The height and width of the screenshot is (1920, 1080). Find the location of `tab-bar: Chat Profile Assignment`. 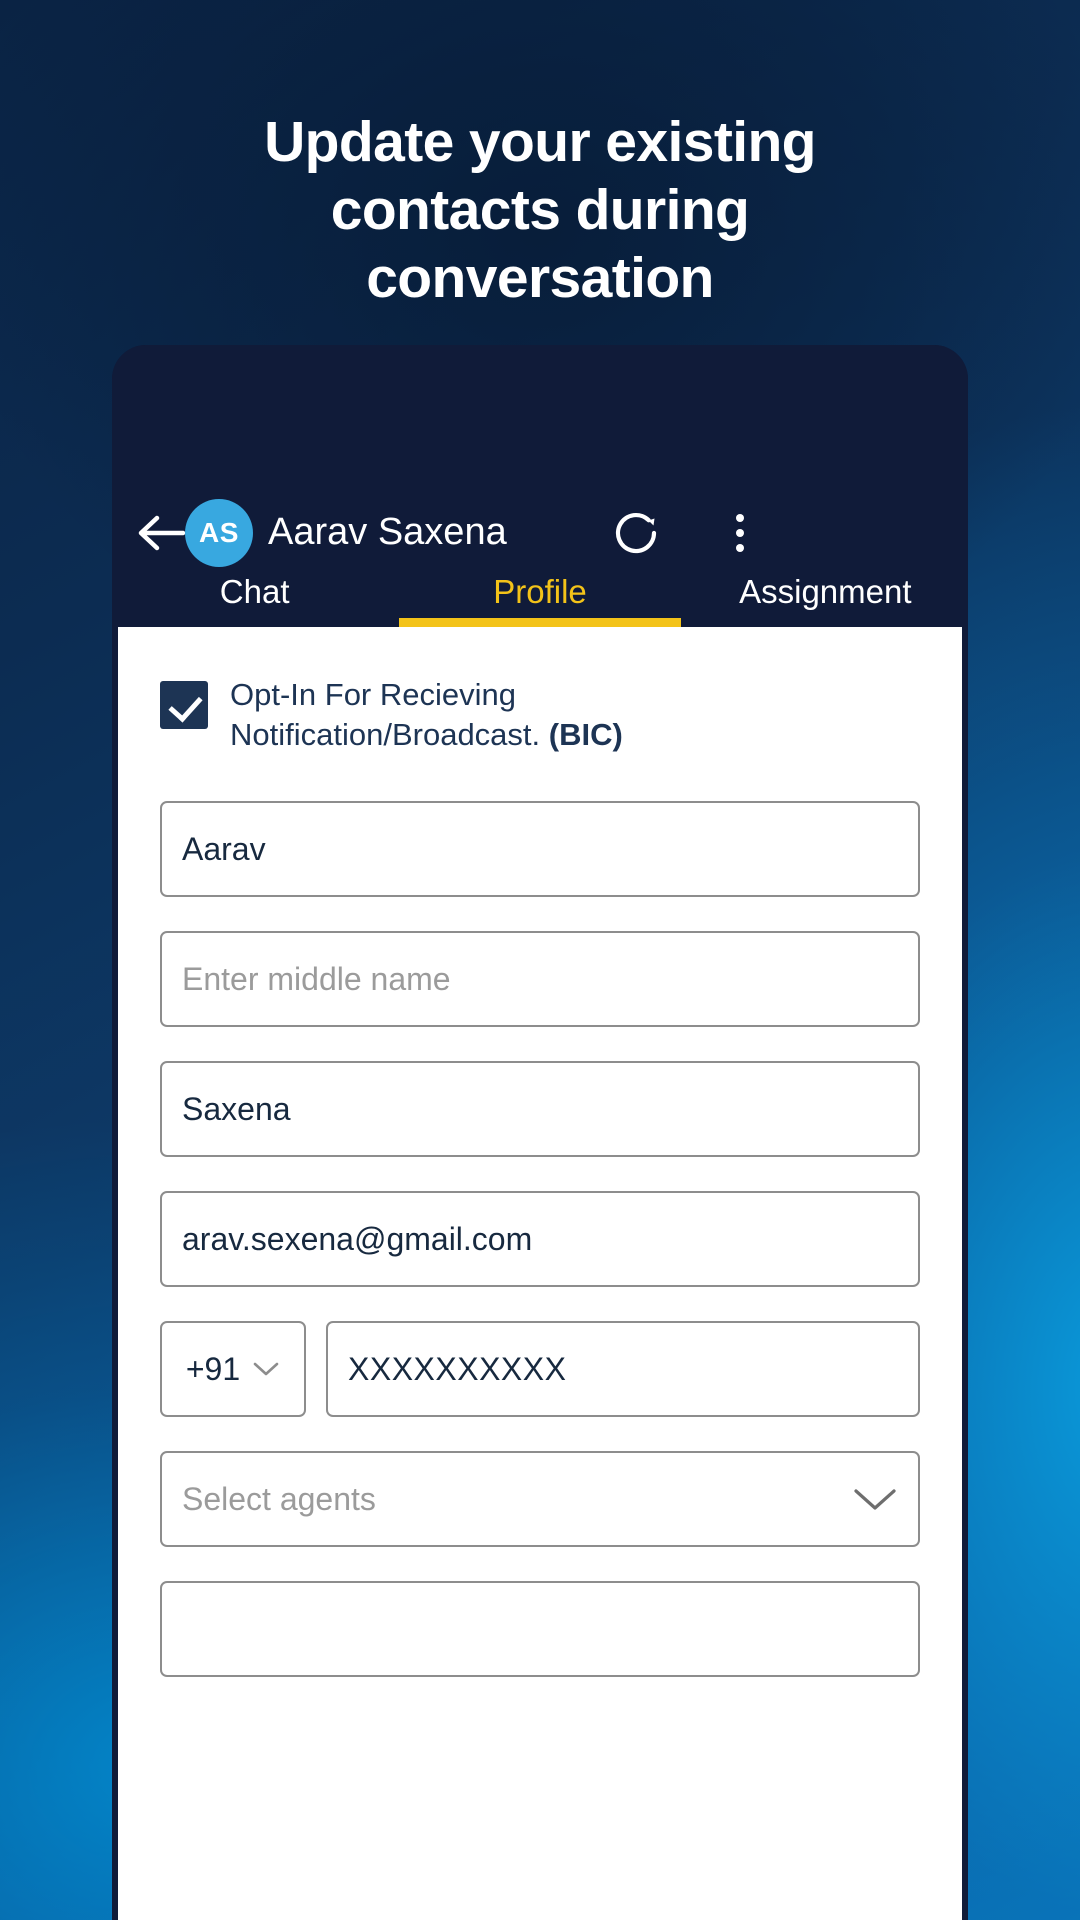

tab-bar: Chat Profile Assignment is located at coordinates (540, 592).